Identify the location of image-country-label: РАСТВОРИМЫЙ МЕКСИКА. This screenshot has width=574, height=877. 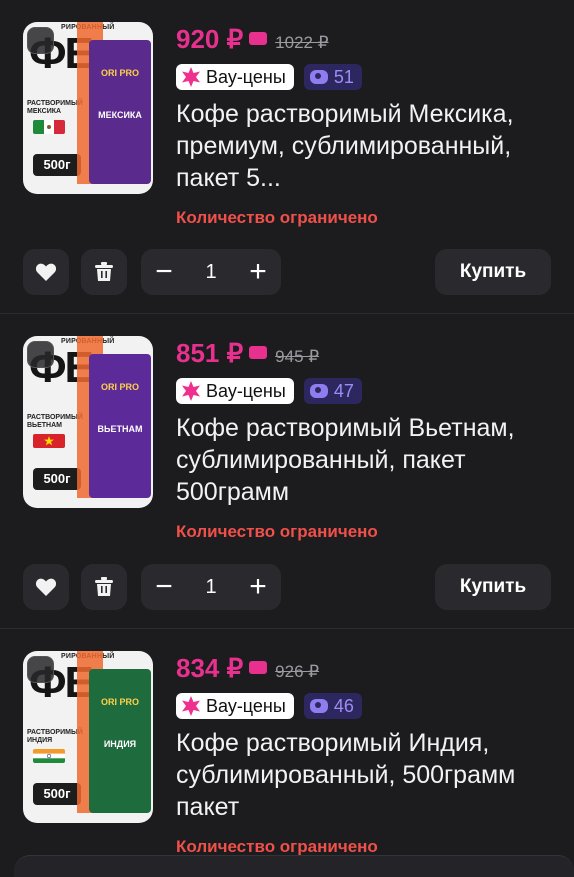
(55, 107).